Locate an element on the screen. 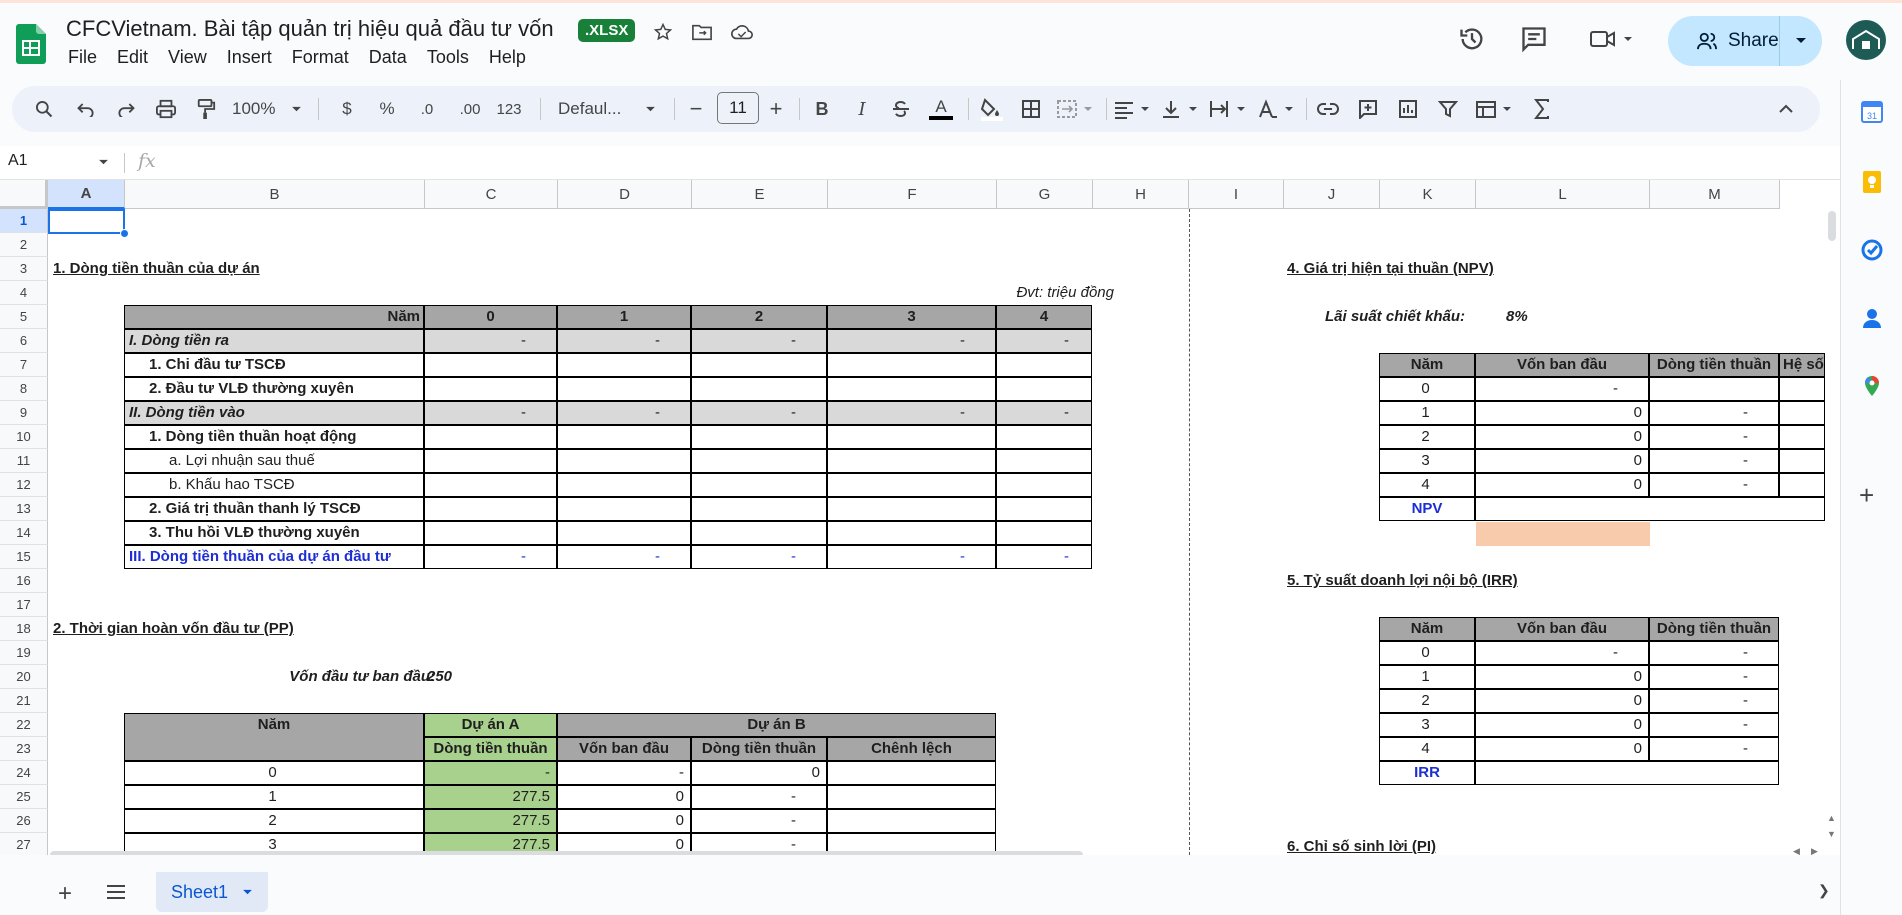 This screenshot has height=915, width=1902. table-header-cell: Chênh lệch is located at coordinates (911, 749).